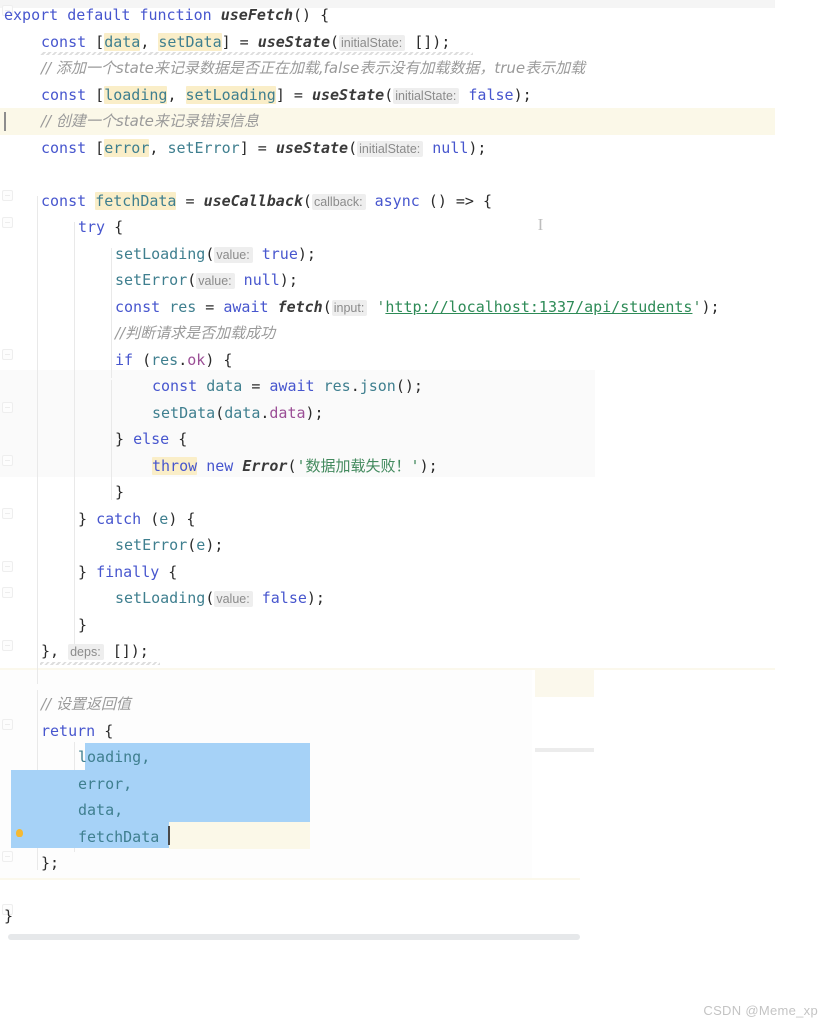 This screenshot has width=832, height=1028. I want to click on code-line: } catch (e) {, so click(387, 519).